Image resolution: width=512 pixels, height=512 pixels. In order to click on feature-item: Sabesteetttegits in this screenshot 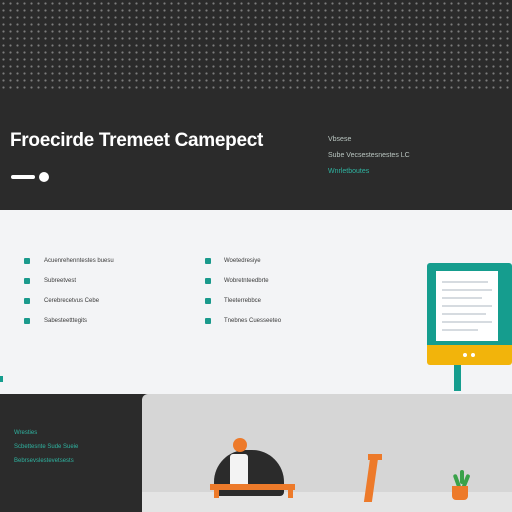, I will do `click(99, 320)`.